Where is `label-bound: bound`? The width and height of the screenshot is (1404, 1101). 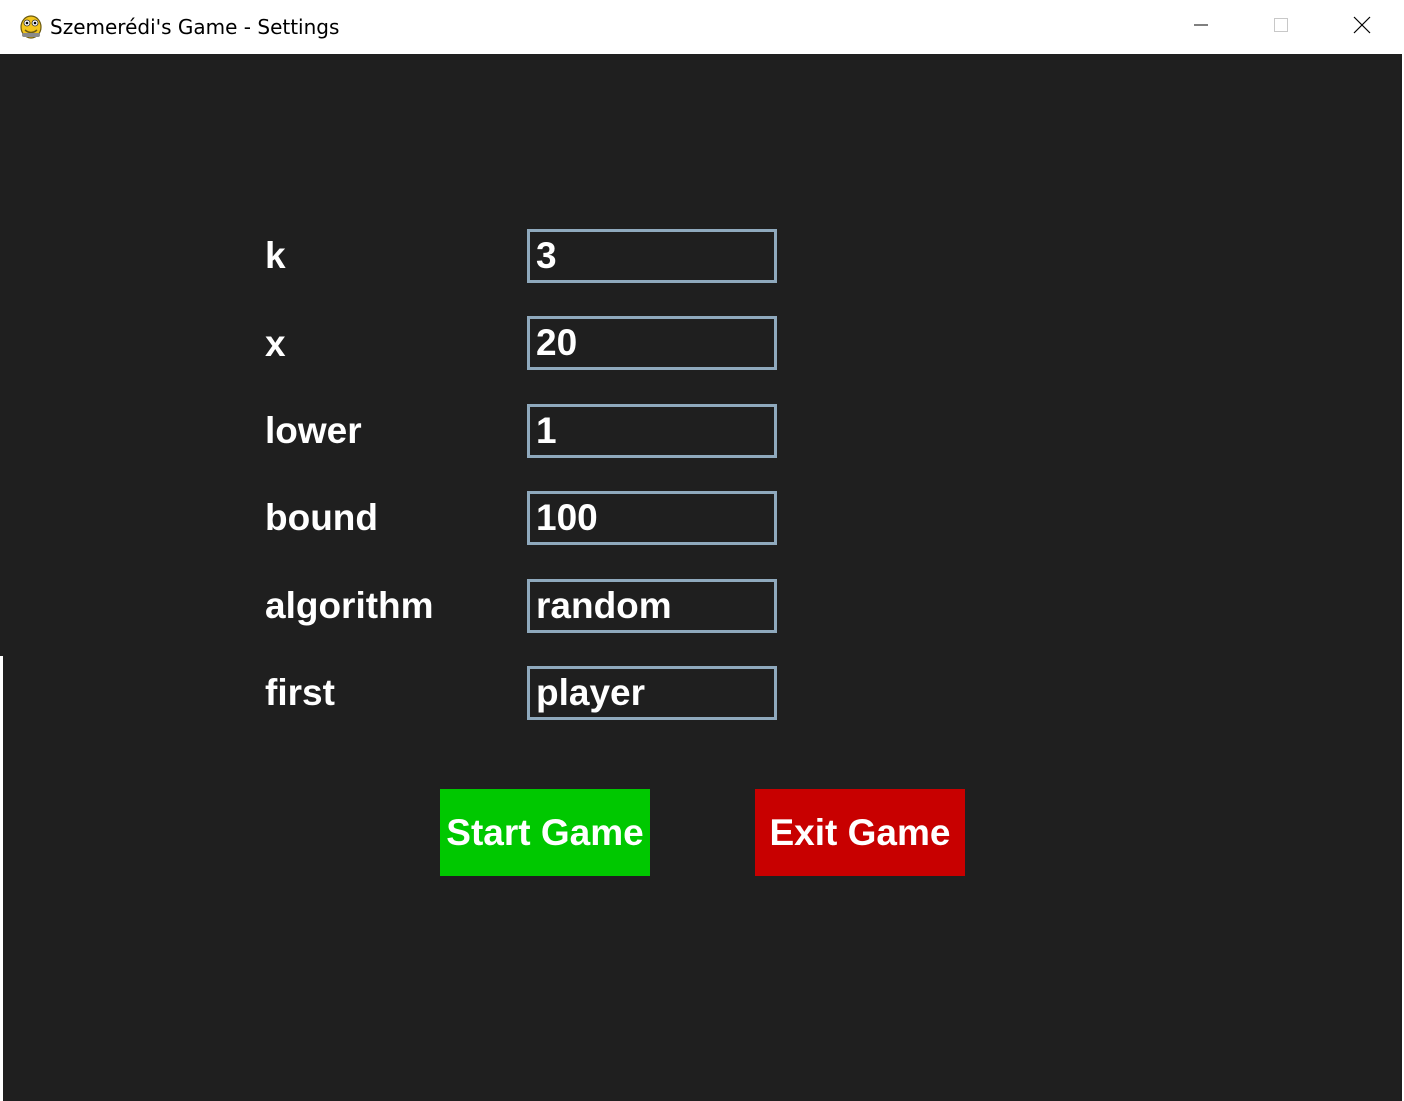 label-bound: bound is located at coordinates (322, 517).